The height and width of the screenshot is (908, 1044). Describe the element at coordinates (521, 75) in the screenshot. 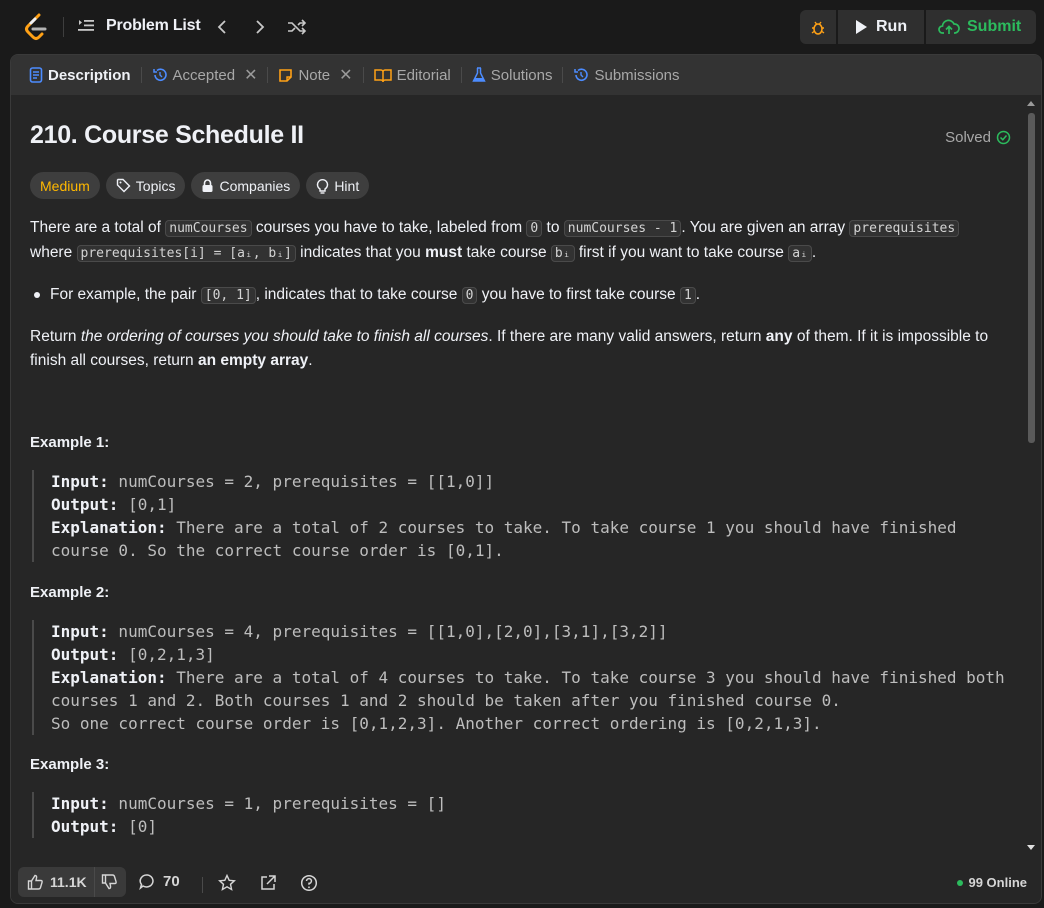

I see `tab-label: Solutions` at that location.